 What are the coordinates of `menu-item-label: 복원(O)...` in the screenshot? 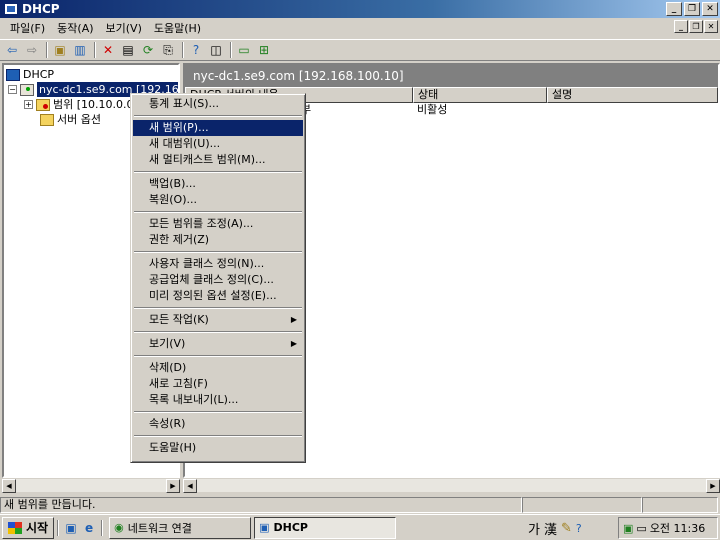 It's located at (173, 199).